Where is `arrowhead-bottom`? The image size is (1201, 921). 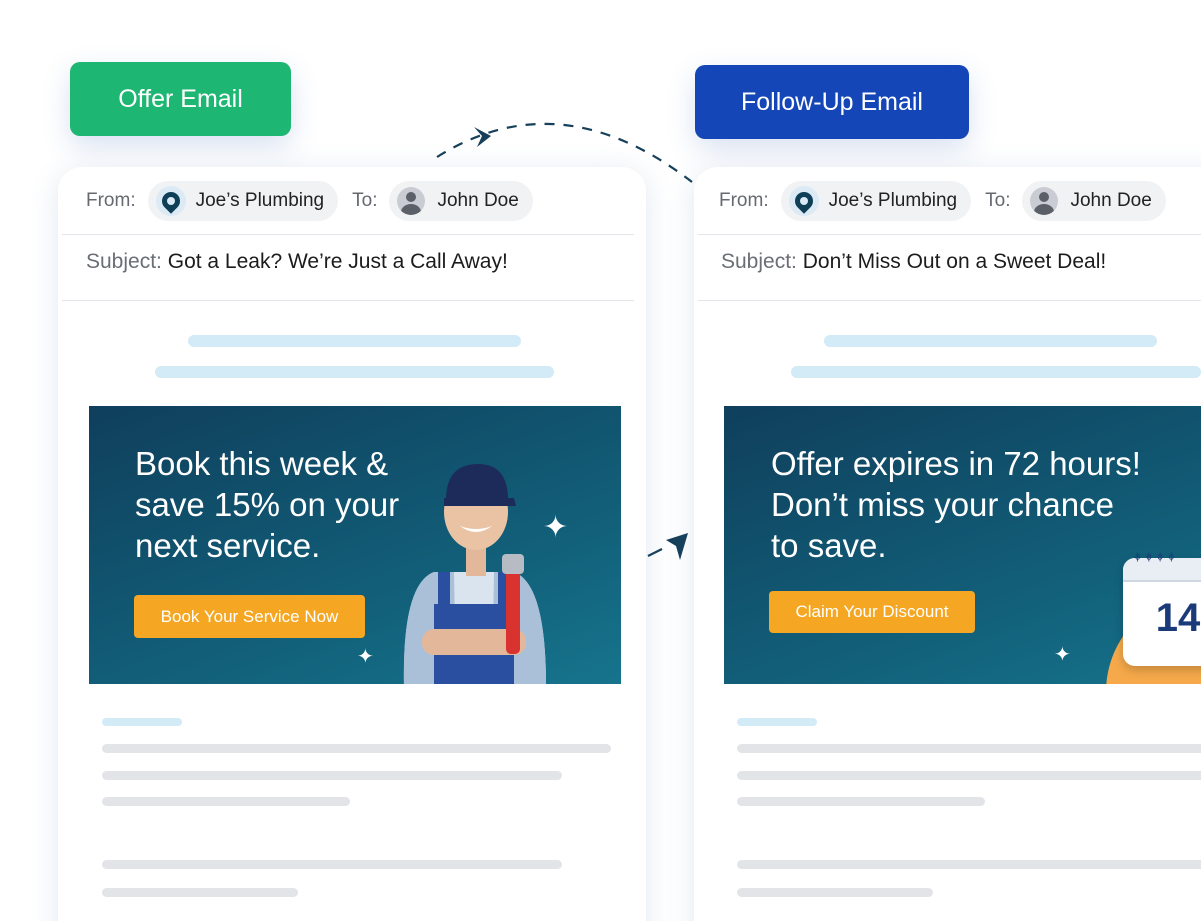 arrowhead-bottom is located at coordinates (677, 546).